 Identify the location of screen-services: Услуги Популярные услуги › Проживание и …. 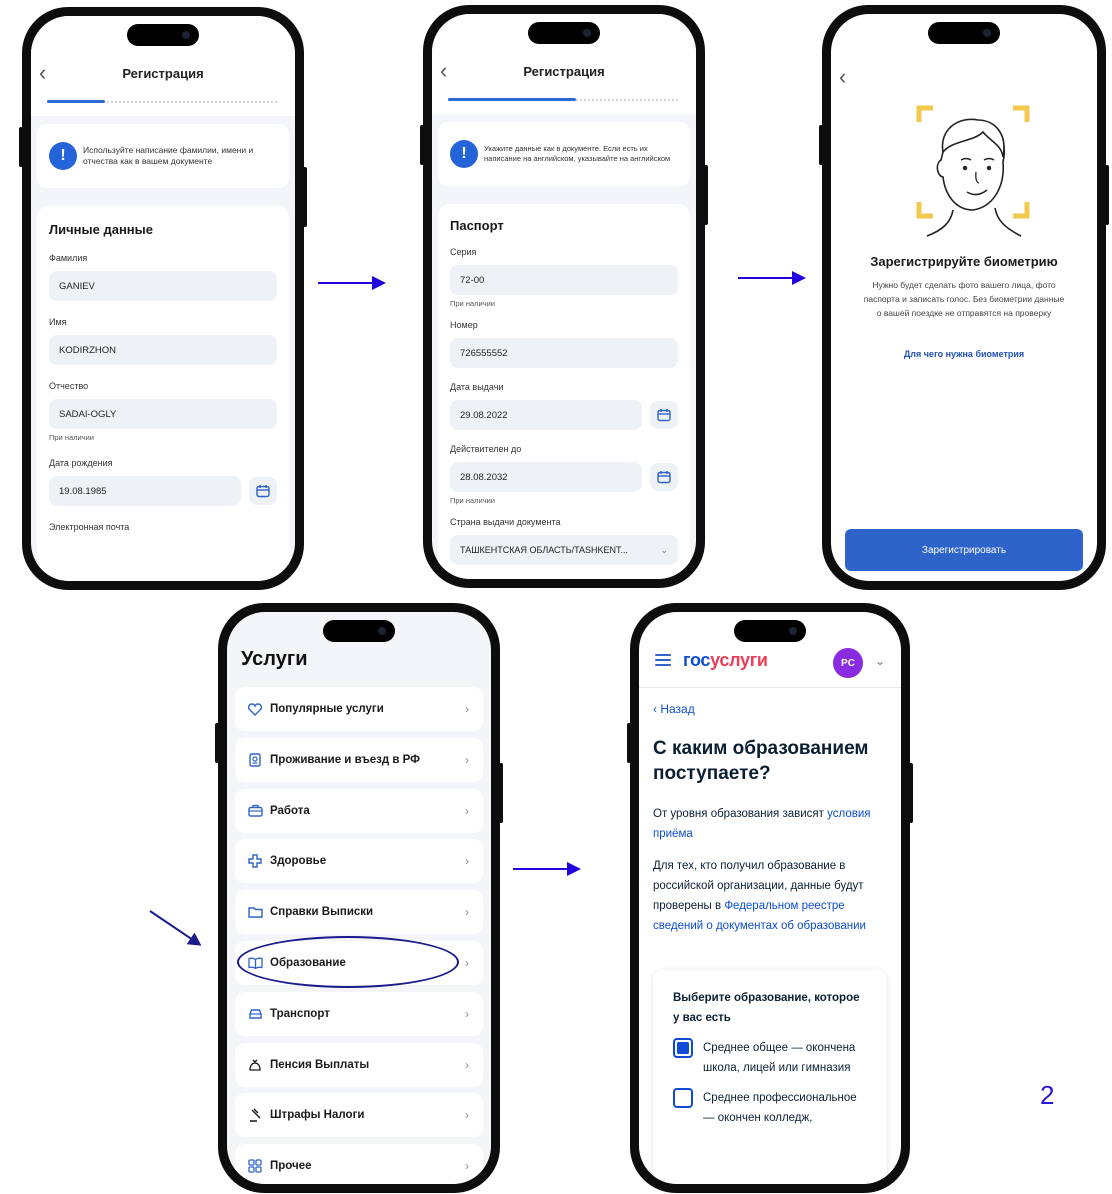
(359, 898).